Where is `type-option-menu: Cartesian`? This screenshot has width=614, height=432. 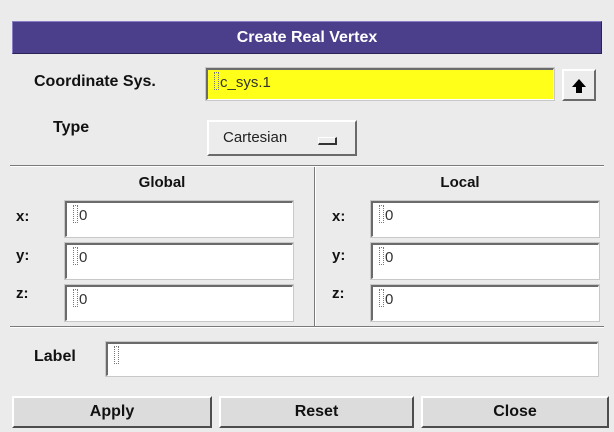 type-option-menu: Cartesian is located at coordinates (282, 138).